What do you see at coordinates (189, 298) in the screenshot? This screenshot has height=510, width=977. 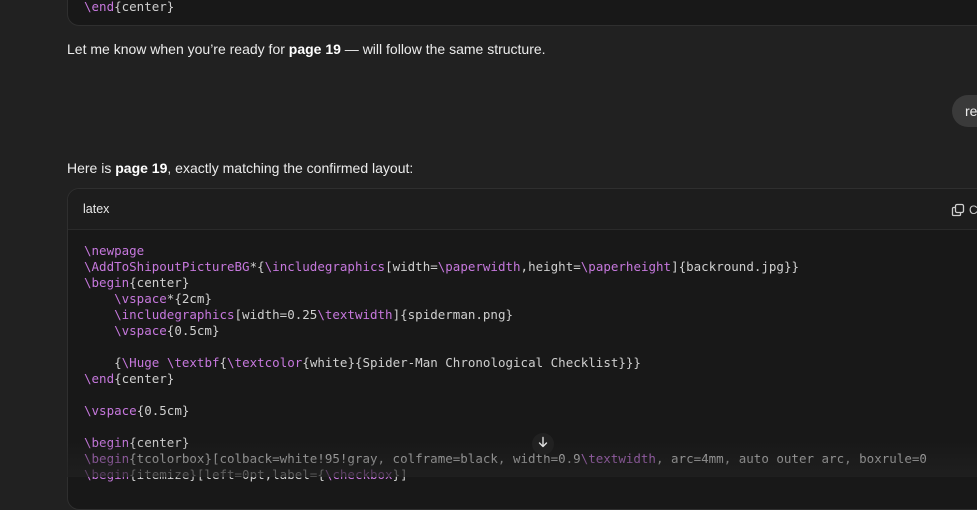 I see `code-token: *{2cm}` at bounding box center [189, 298].